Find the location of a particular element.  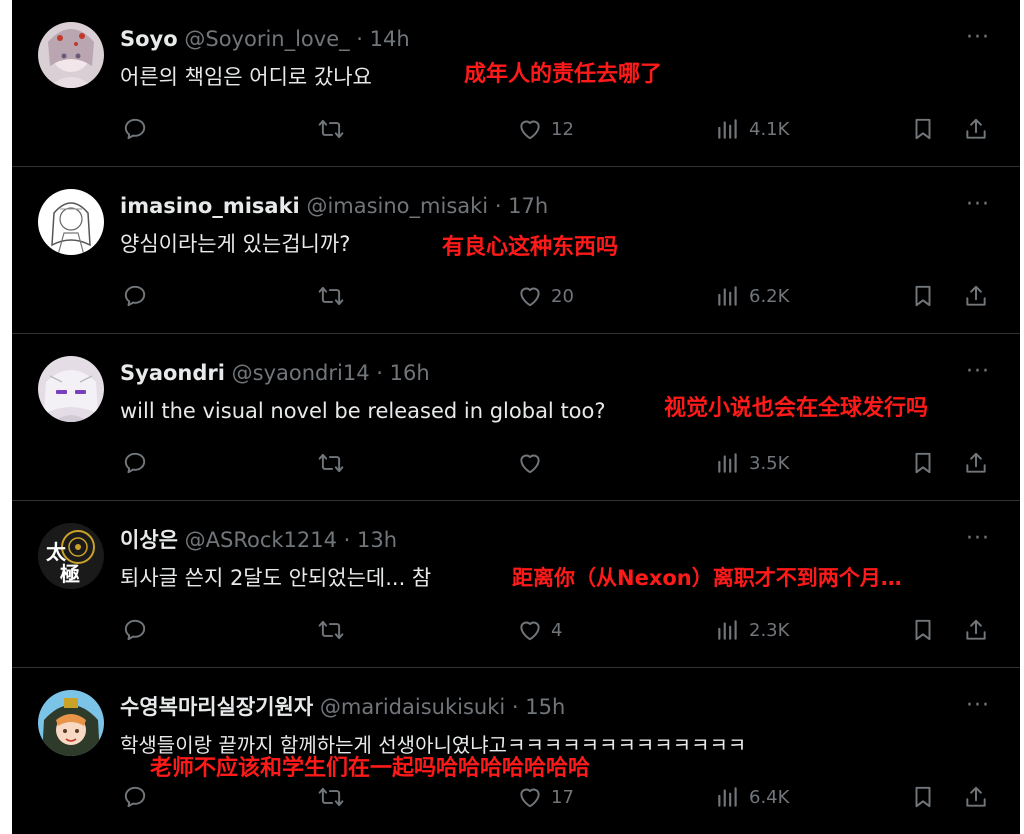

views-button: 2.3K is located at coordinates (752, 630).